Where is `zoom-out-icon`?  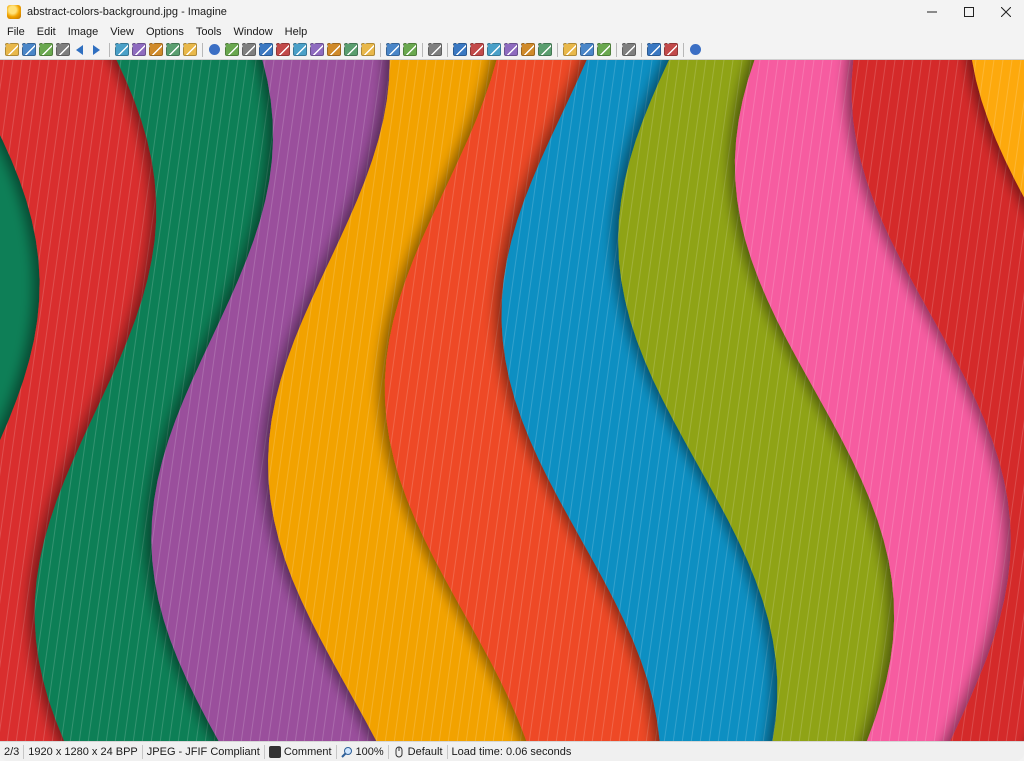 zoom-out-icon is located at coordinates (476, 49).